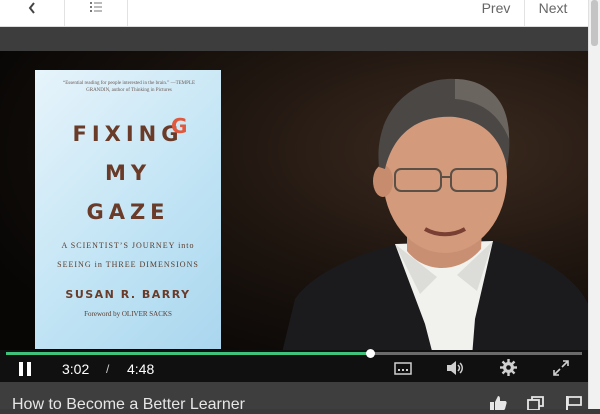 The height and width of the screenshot is (414, 600). What do you see at coordinates (594, 204) in the screenshot?
I see `page-scrollbar` at bounding box center [594, 204].